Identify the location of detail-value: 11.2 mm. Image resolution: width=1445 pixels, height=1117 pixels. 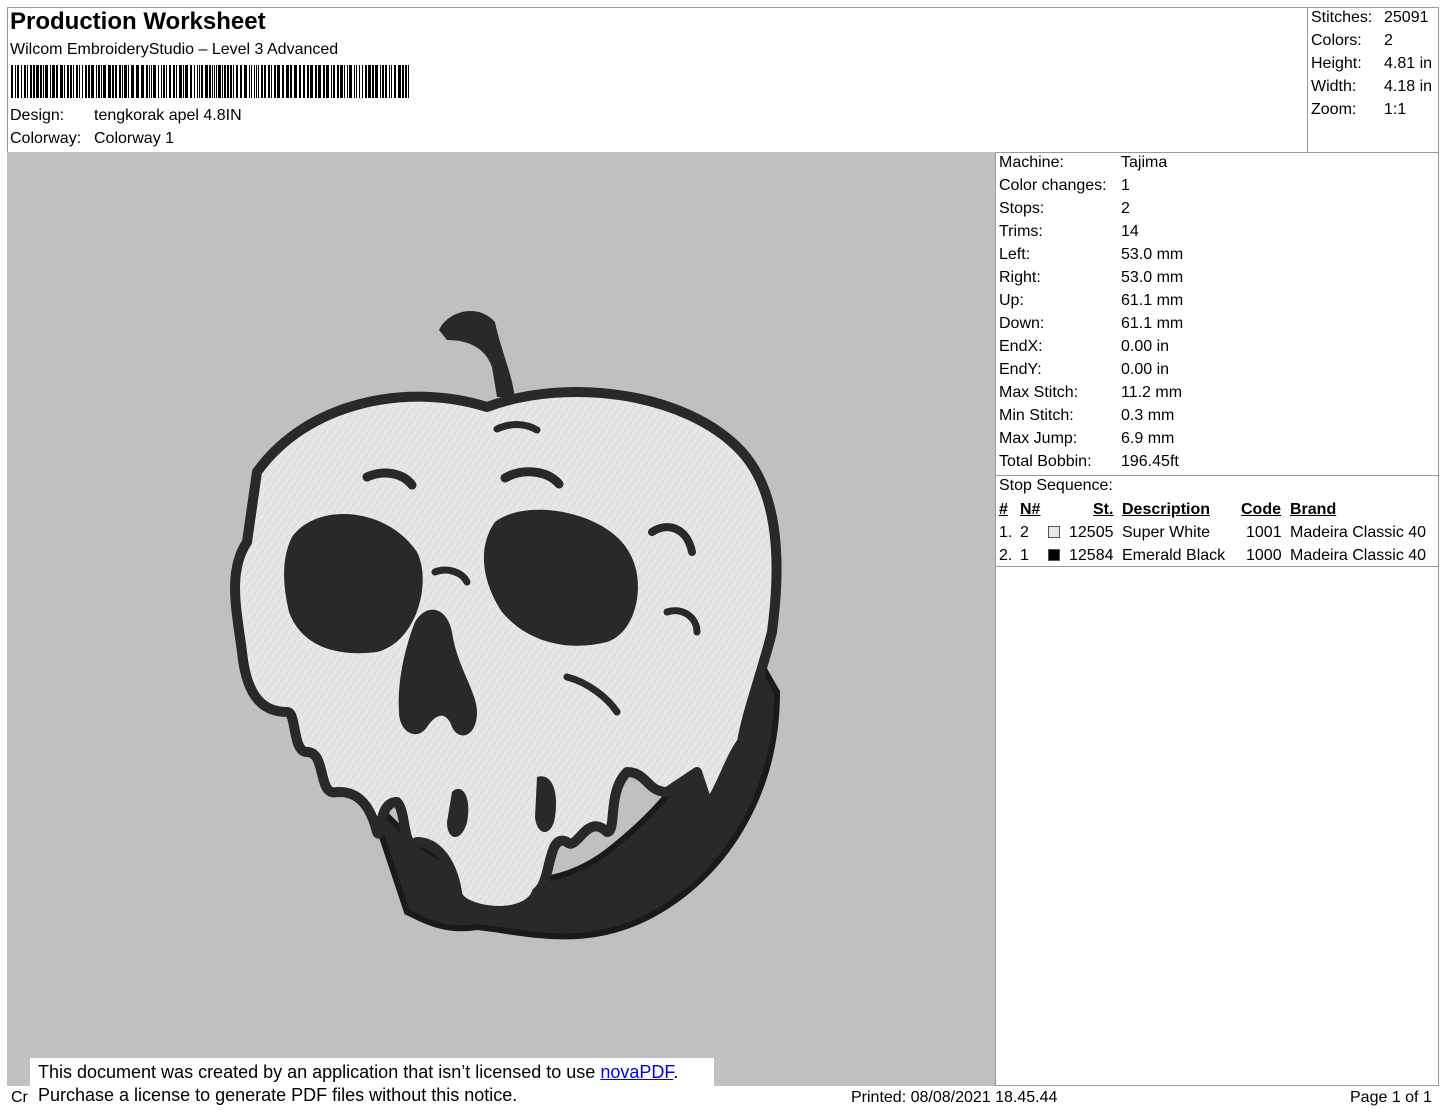
(1152, 392).